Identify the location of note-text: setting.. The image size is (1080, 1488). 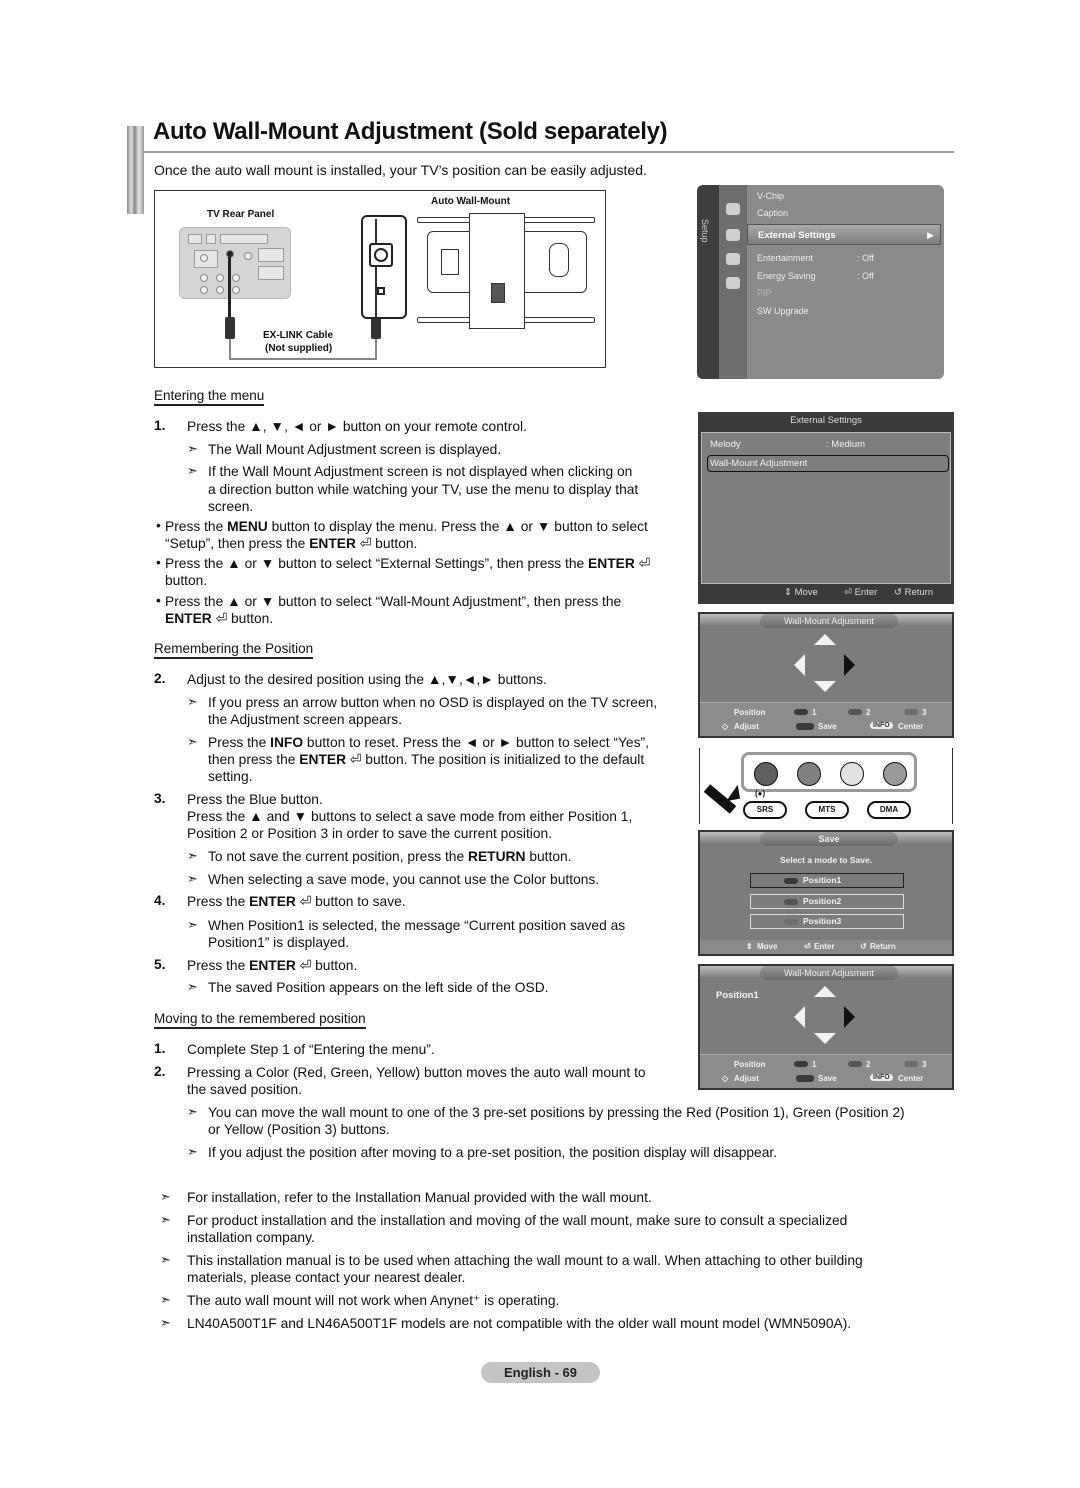
(230, 776).